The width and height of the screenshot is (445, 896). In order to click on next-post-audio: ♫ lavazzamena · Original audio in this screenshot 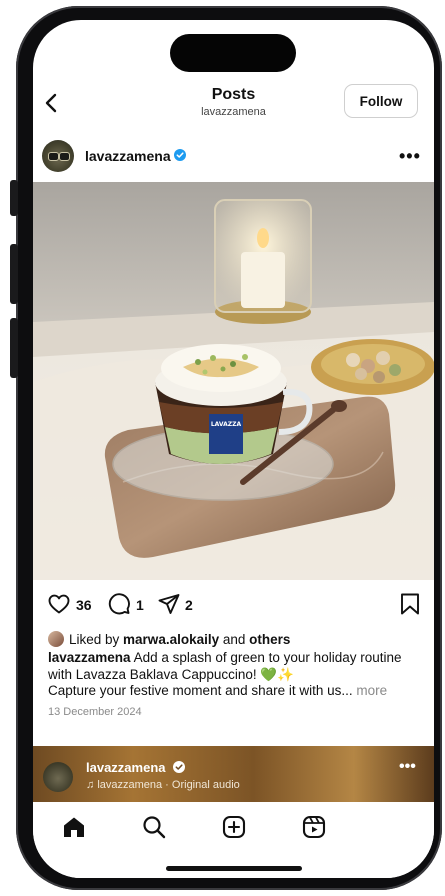, I will do `click(163, 785)`.